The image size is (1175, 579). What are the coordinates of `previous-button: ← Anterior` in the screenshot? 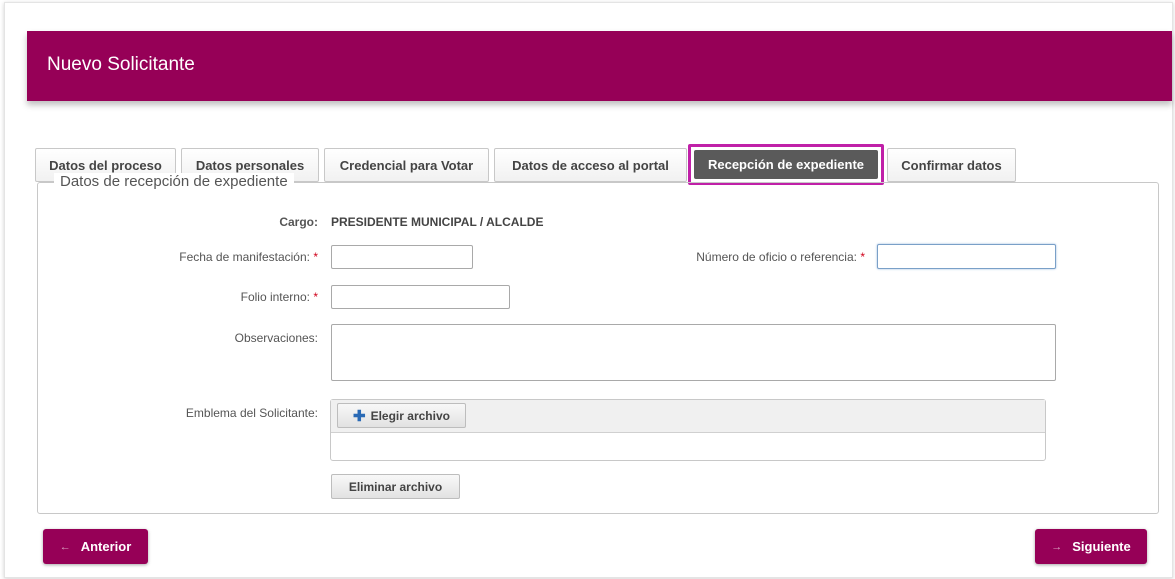 It's located at (95, 546).